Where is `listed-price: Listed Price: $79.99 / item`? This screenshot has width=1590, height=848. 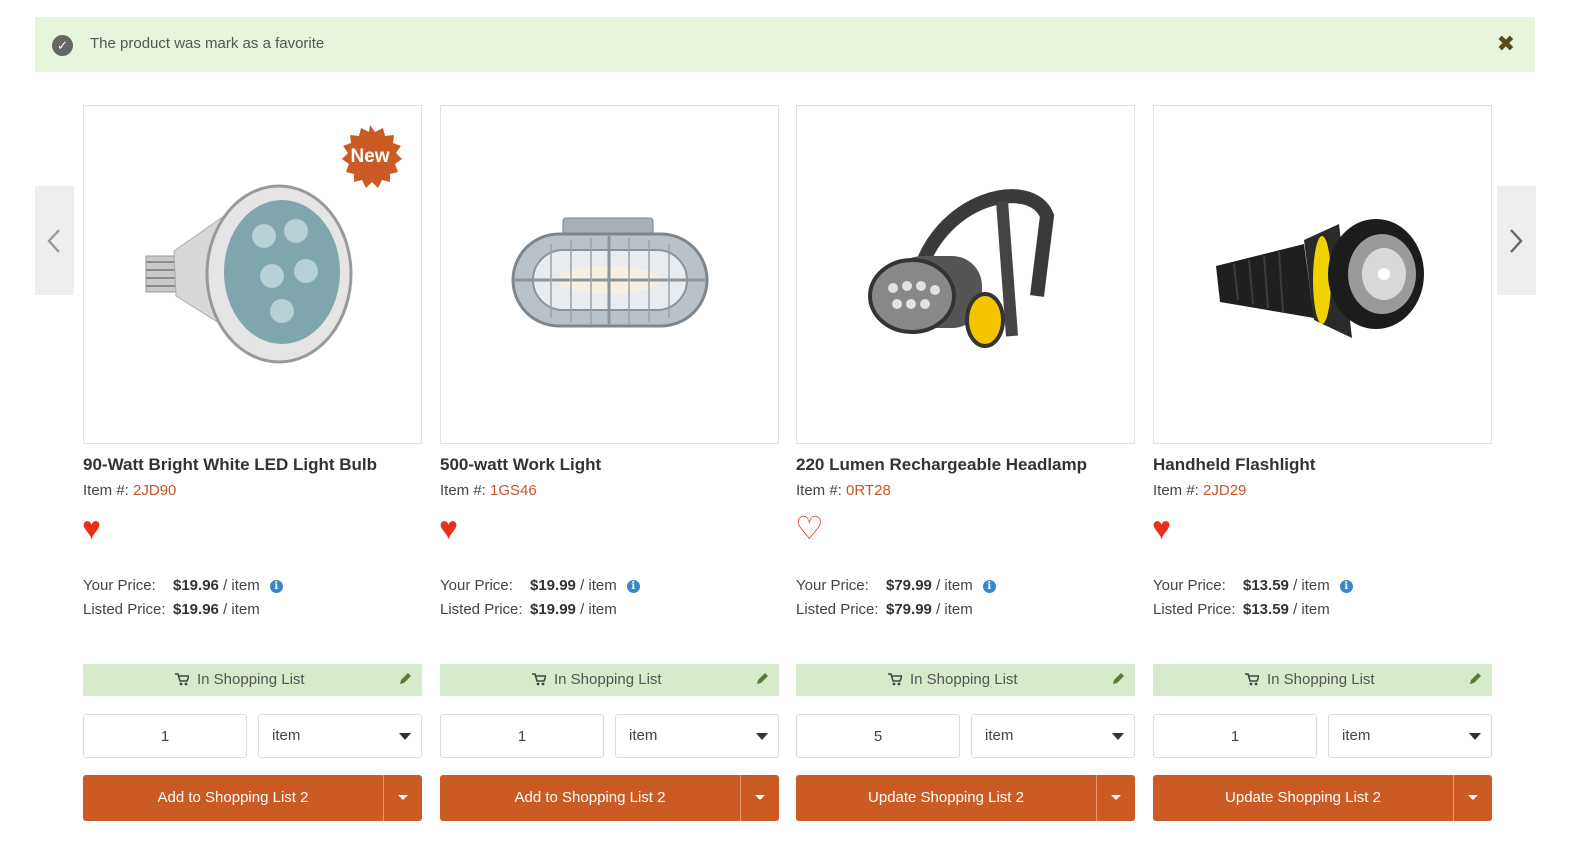 listed-price: Listed Price: $79.99 / item is located at coordinates (884, 609).